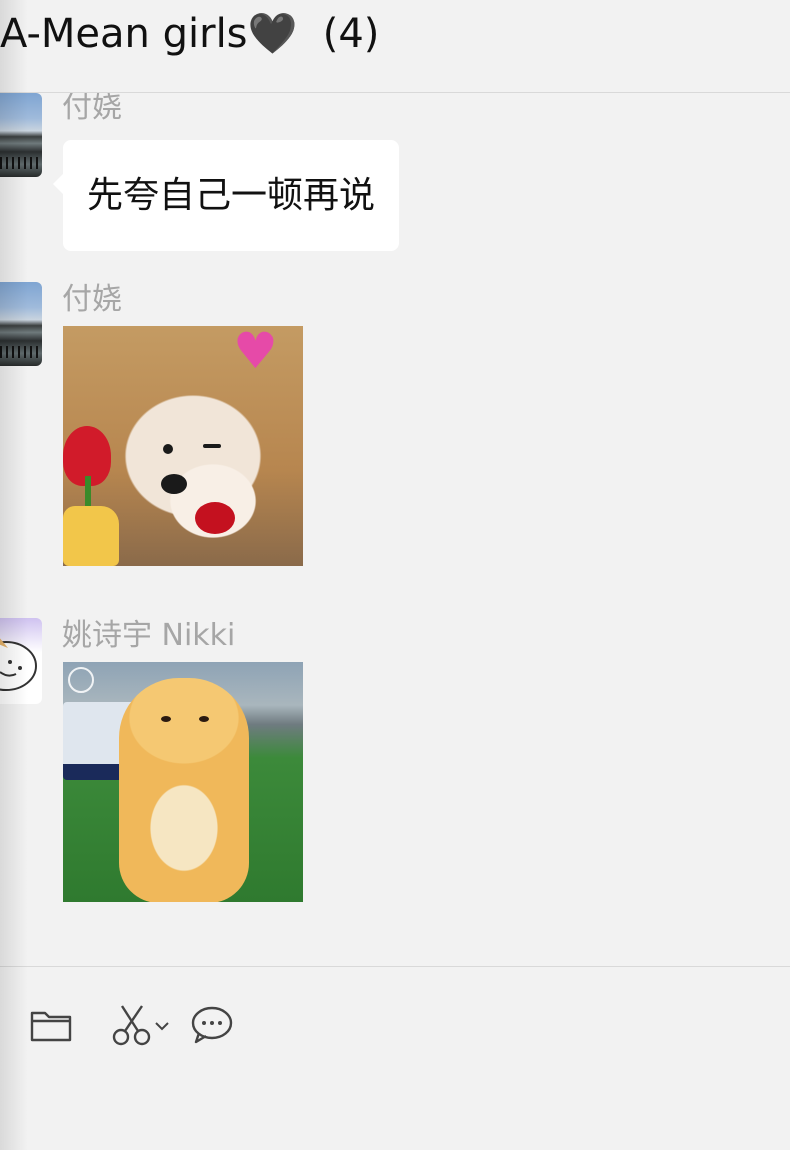 This screenshot has width=790, height=1150. Describe the element at coordinates (81, 680) in the screenshot. I see `sticker-badge-icon` at that location.